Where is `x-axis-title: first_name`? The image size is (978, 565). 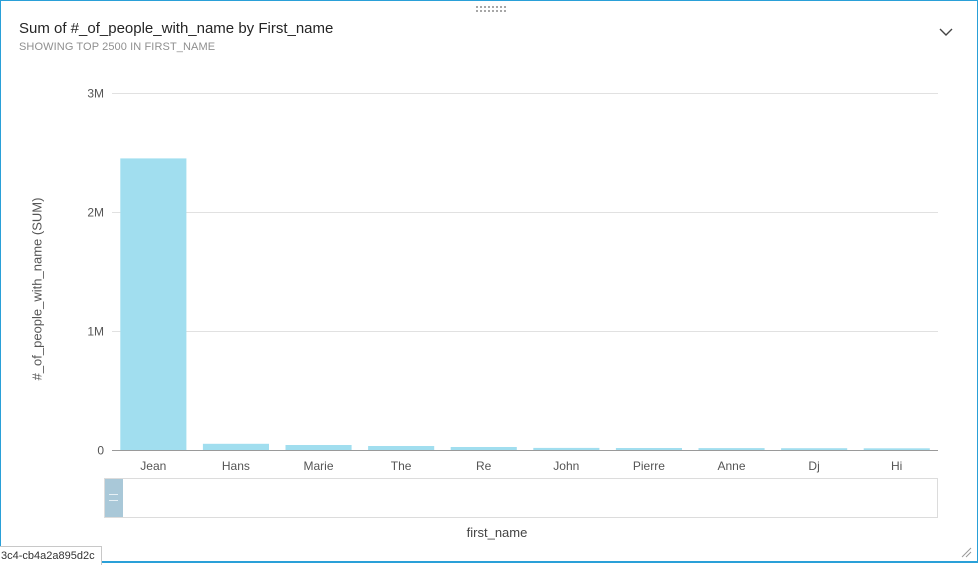 x-axis-title: first_name is located at coordinates (497, 532).